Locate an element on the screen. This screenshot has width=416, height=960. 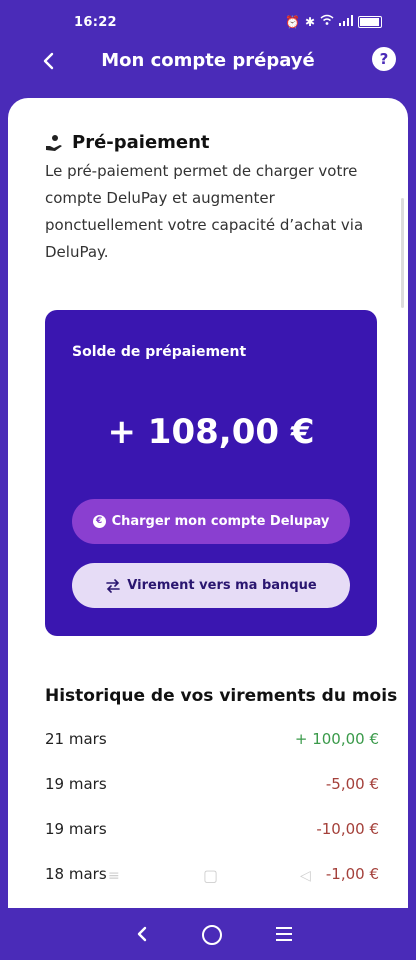
nav-home-button is located at coordinates (212, 935).